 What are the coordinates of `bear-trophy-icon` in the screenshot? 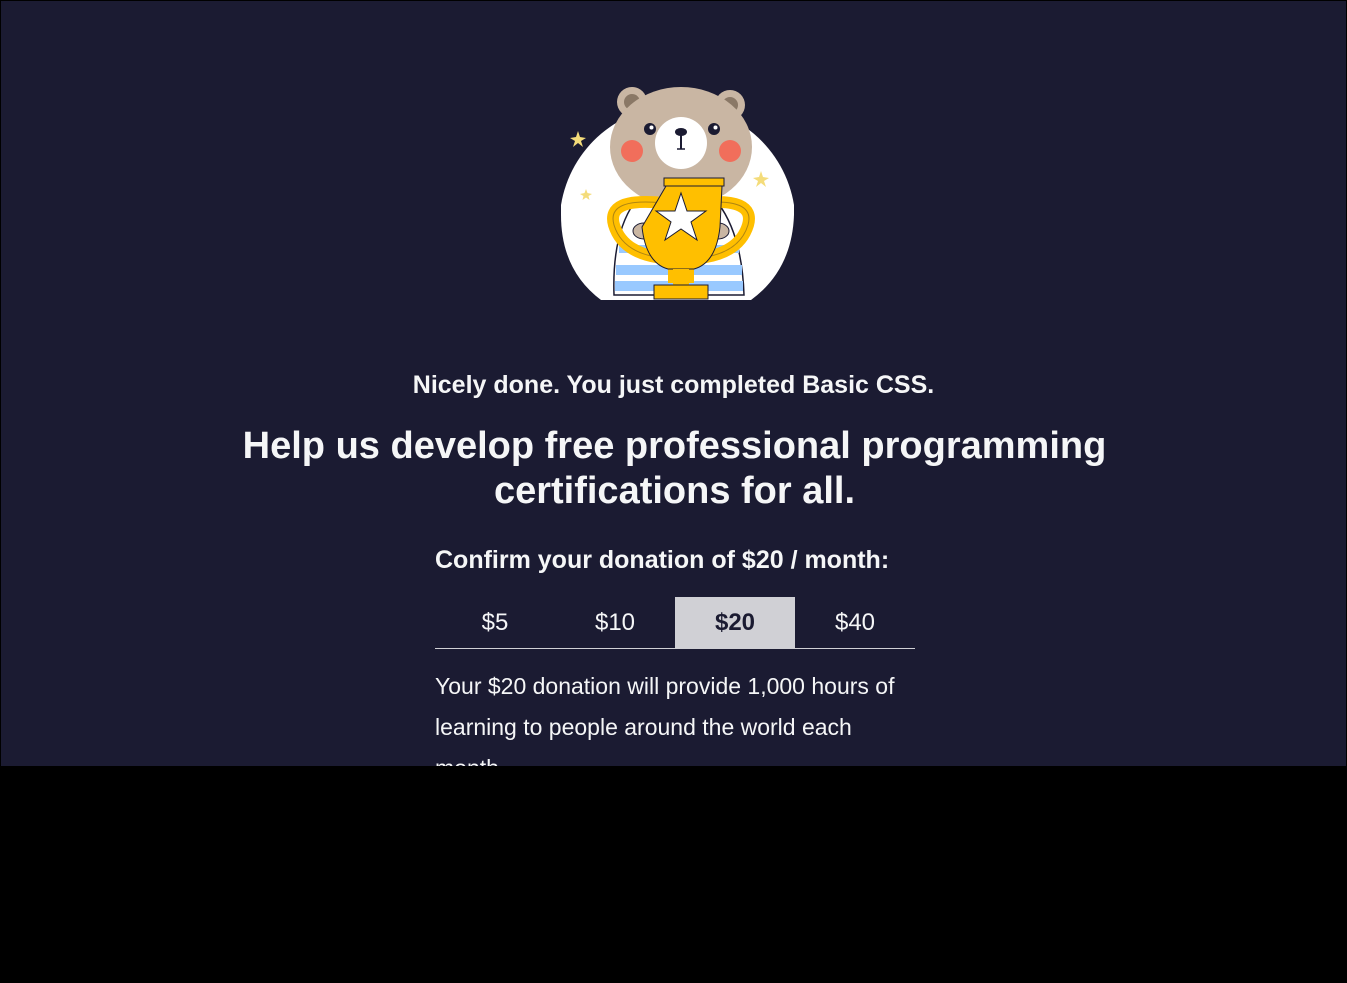 It's located at (677, 193).